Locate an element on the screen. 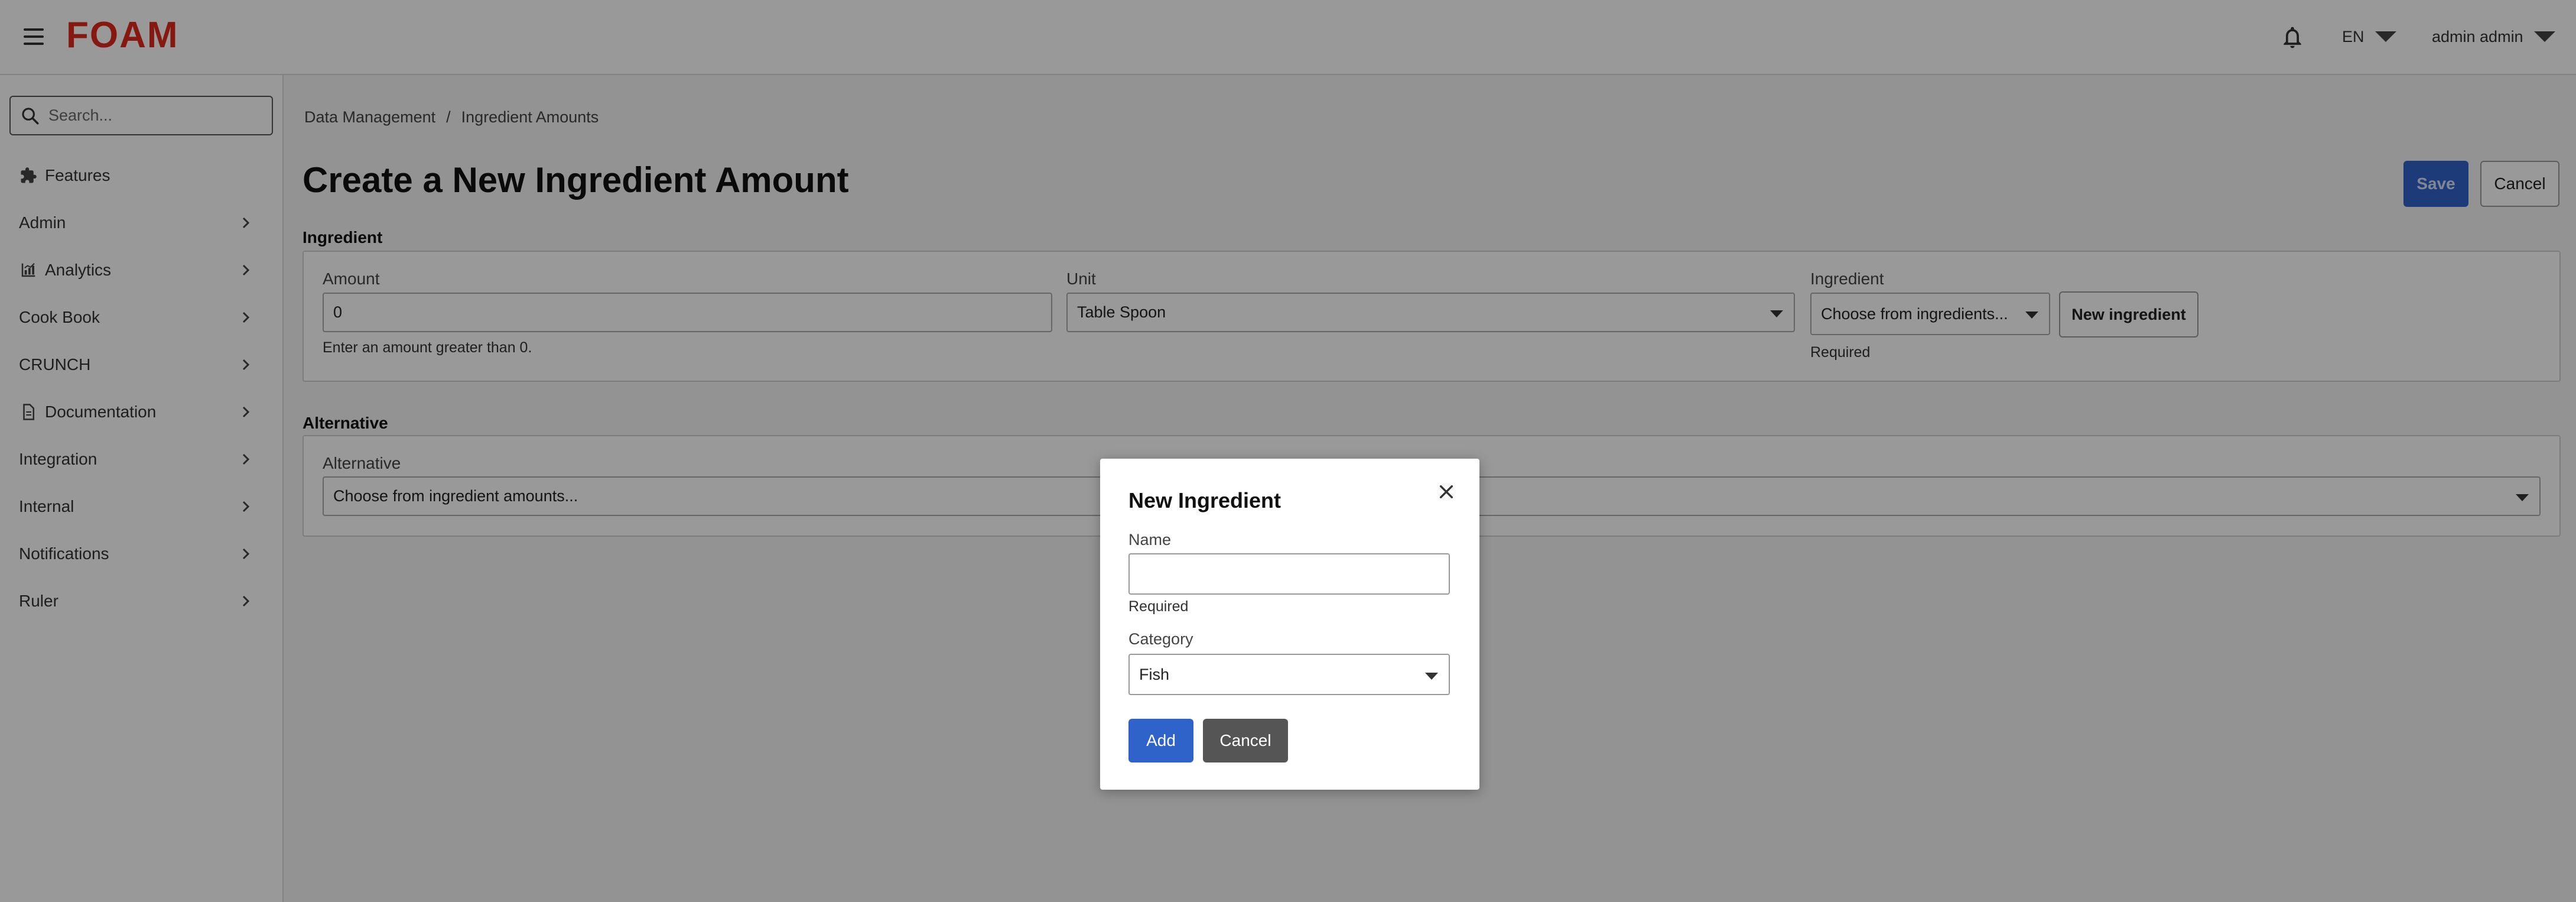 Image resolution: width=2576 pixels, height=902 pixels. category-value: Fish is located at coordinates (1154, 674).